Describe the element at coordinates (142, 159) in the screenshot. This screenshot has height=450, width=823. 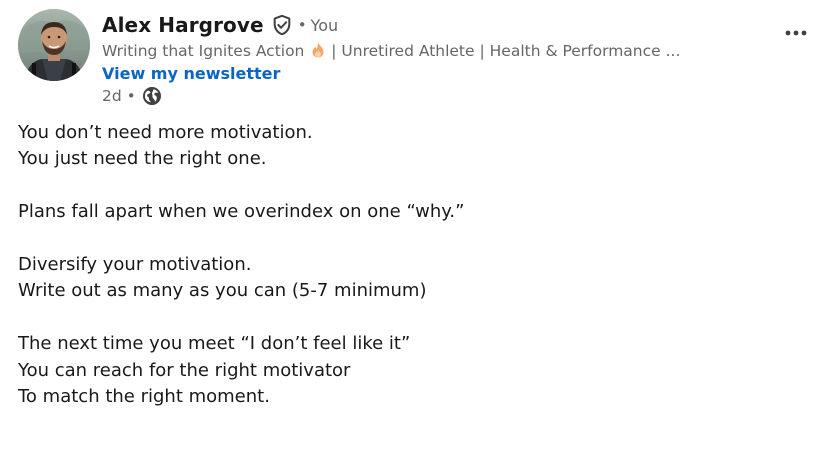
I see `post-line: You just need the right one.` at that location.